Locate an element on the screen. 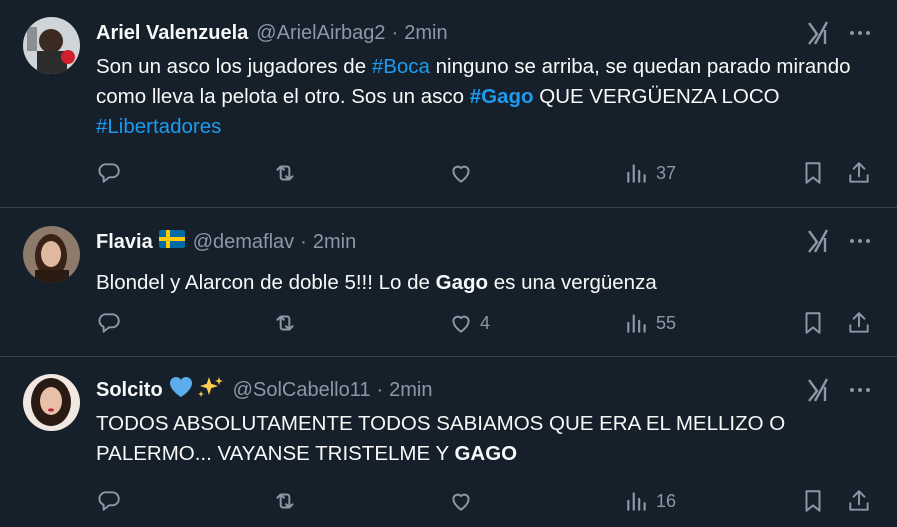  display-name: Solcito is located at coordinates (129, 390).